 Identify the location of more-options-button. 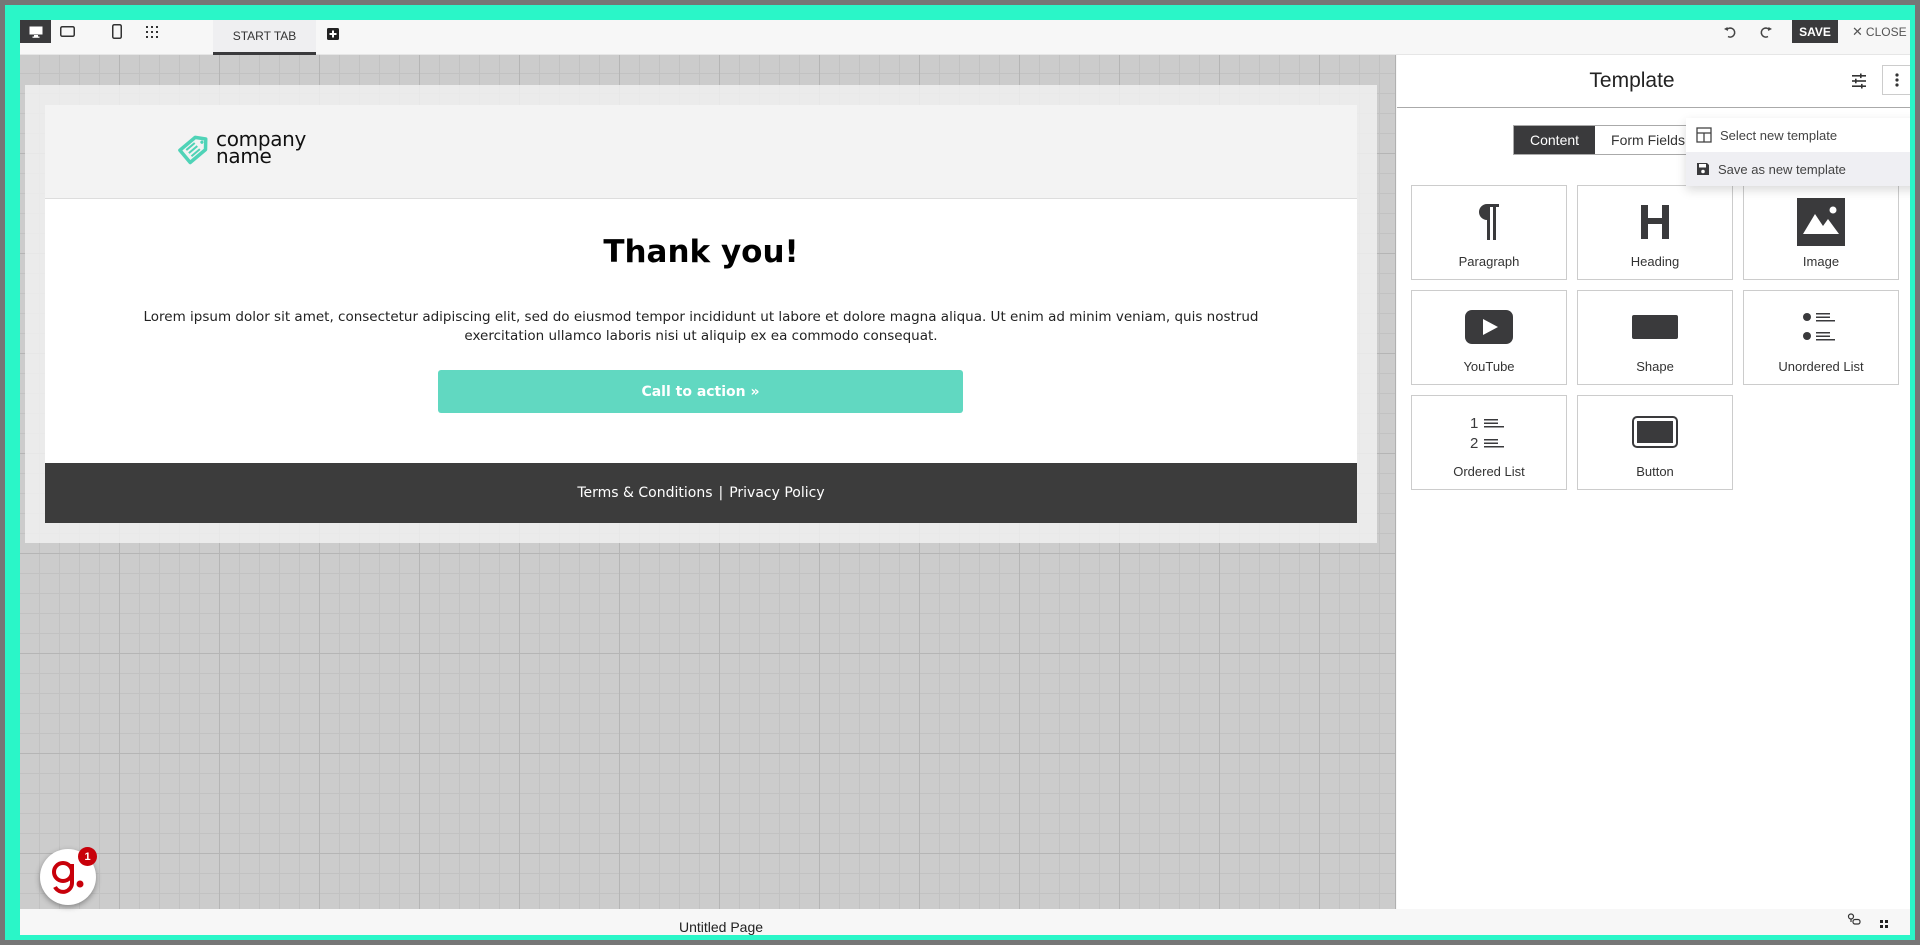
(1896, 80).